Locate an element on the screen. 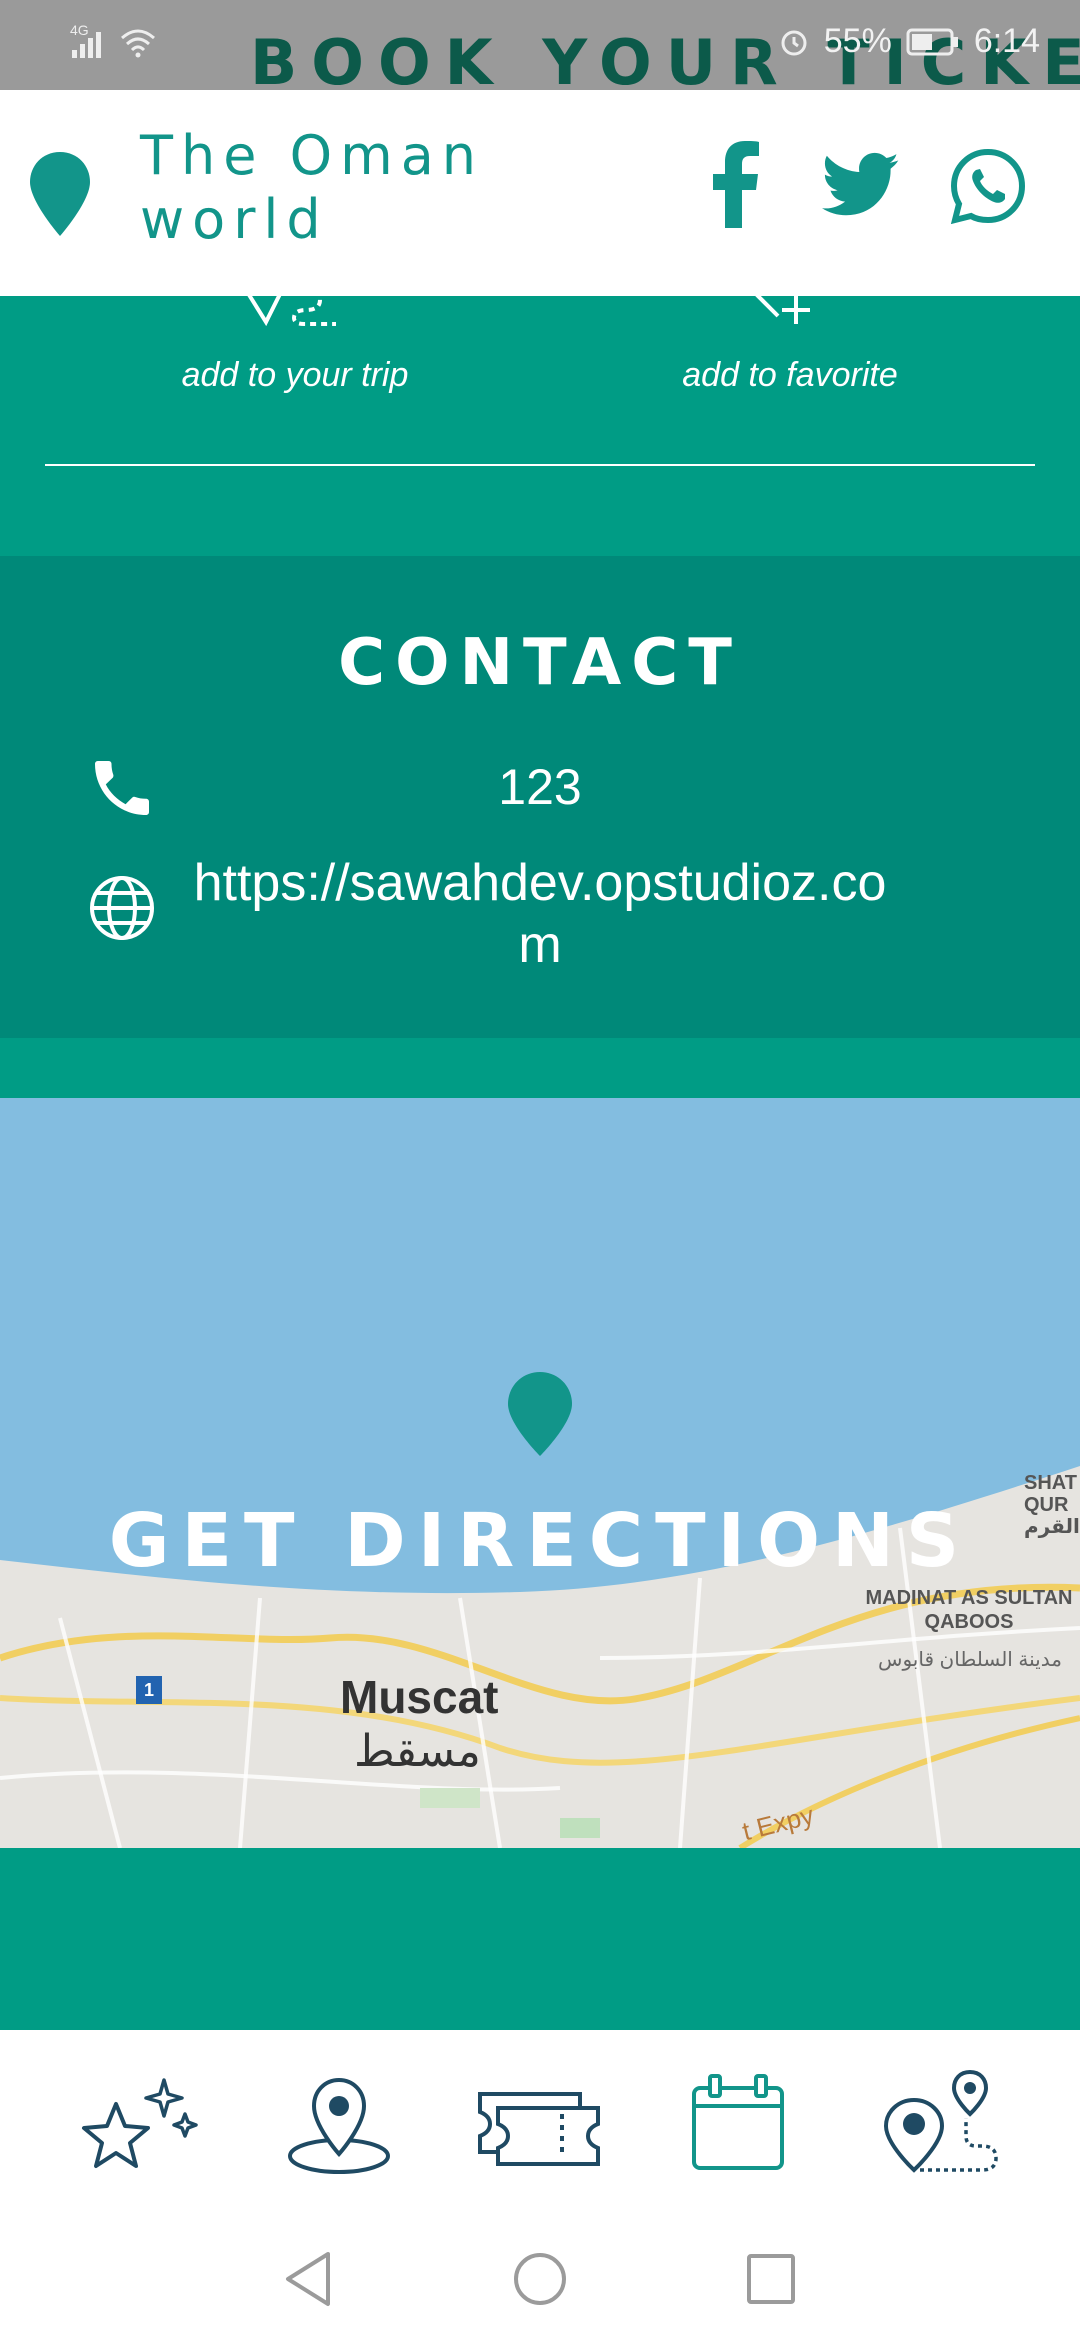 This screenshot has height=2340, width=1080. district-label-arabic: مدينة السلطان قابوس is located at coordinates (970, 1660).